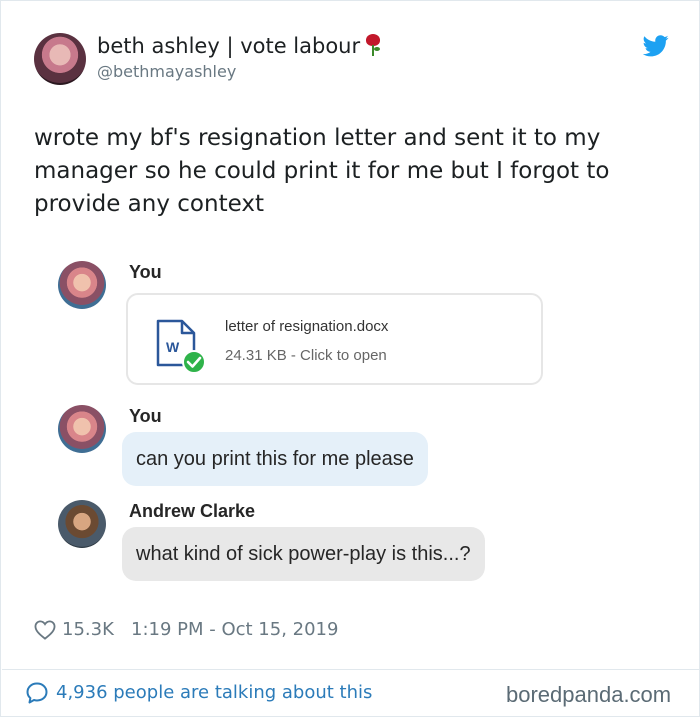  Describe the element at coordinates (60, 59) in the screenshot. I see `author-avatar` at that location.